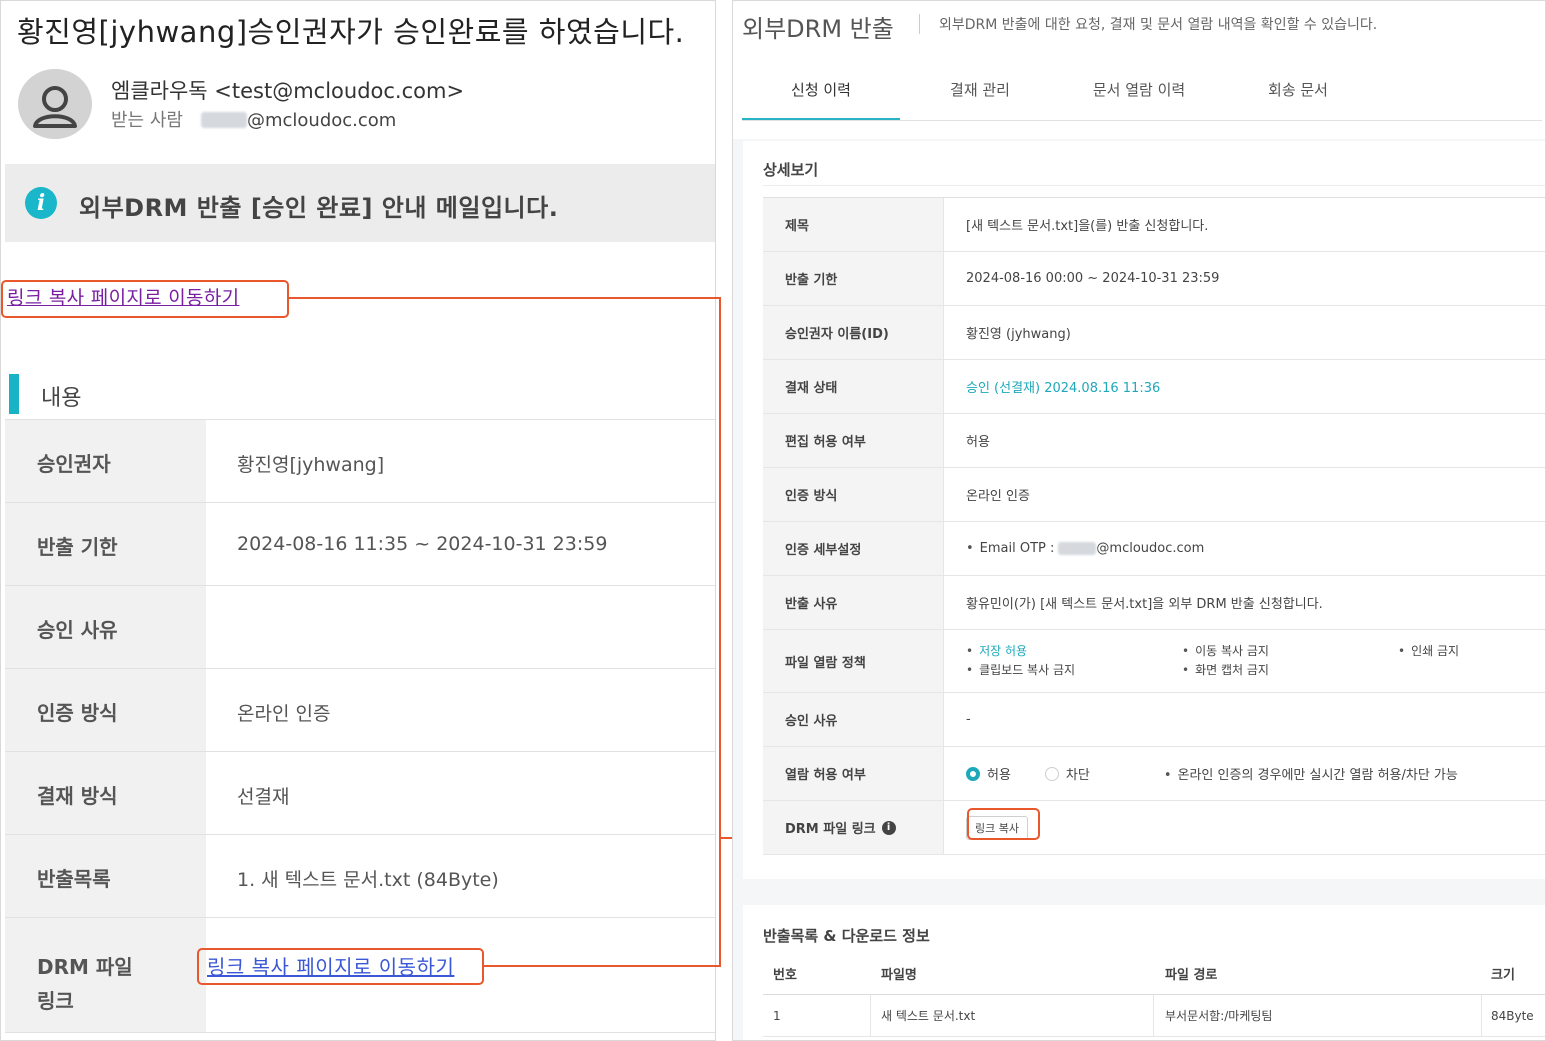 This screenshot has height=1041, width=1546. I want to click on page-title: 외부DRM 반출, so click(818, 29).